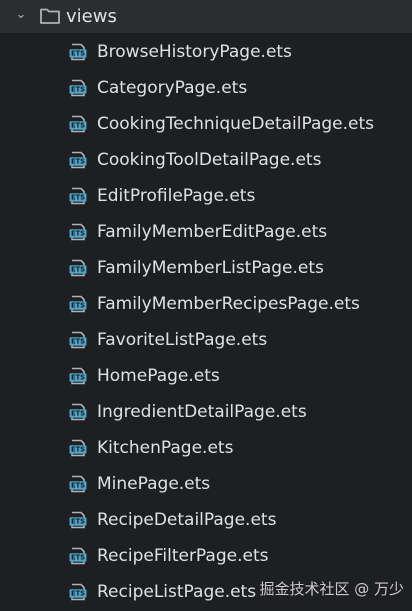  I want to click on file-row: ETS BrowseHistoryPage.ets, so click(206, 52).